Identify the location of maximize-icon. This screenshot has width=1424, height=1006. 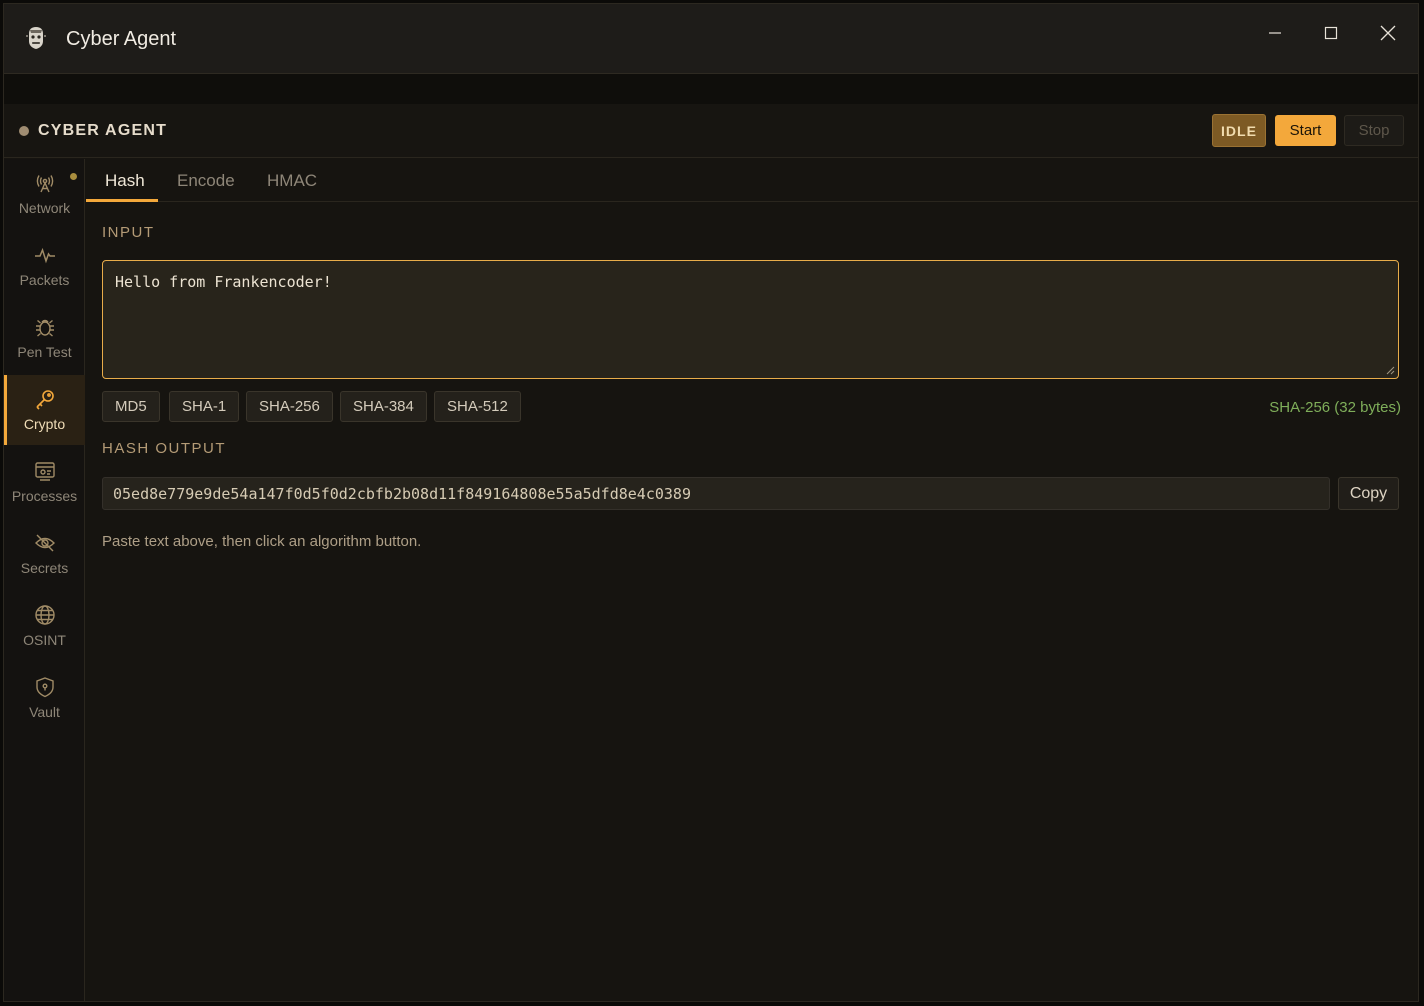
(1331, 33).